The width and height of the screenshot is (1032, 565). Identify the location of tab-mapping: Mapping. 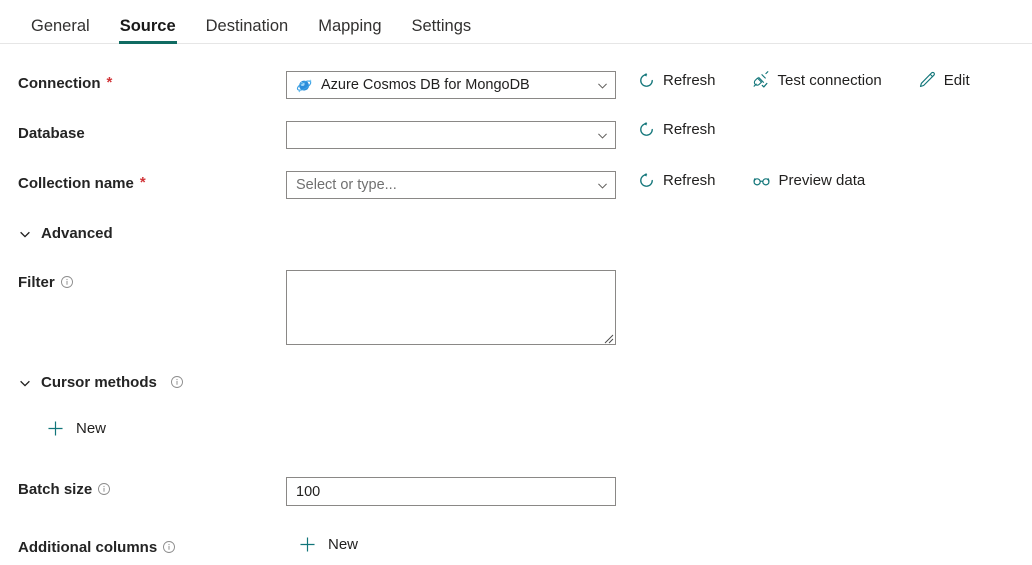
(349, 22).